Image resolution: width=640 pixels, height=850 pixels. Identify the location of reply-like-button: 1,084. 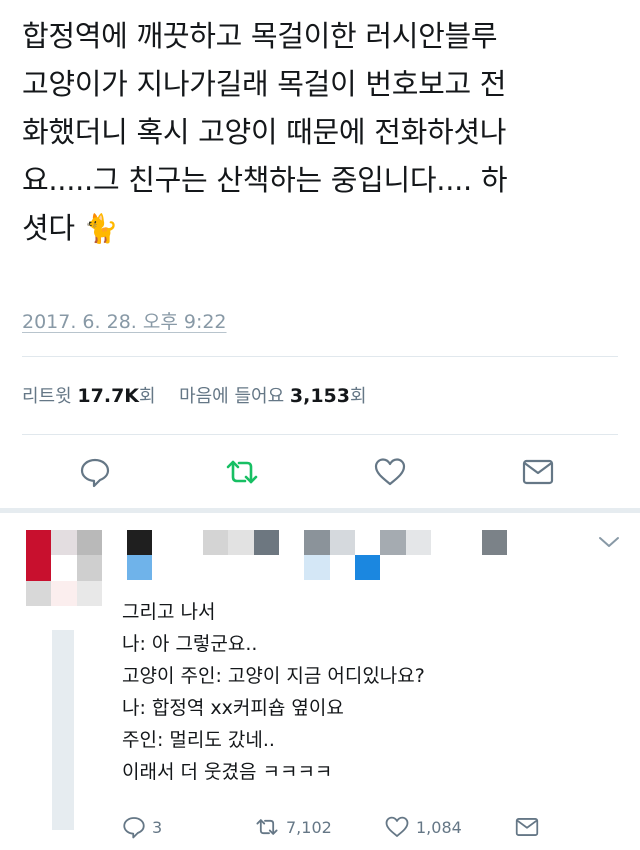
(423, 827).